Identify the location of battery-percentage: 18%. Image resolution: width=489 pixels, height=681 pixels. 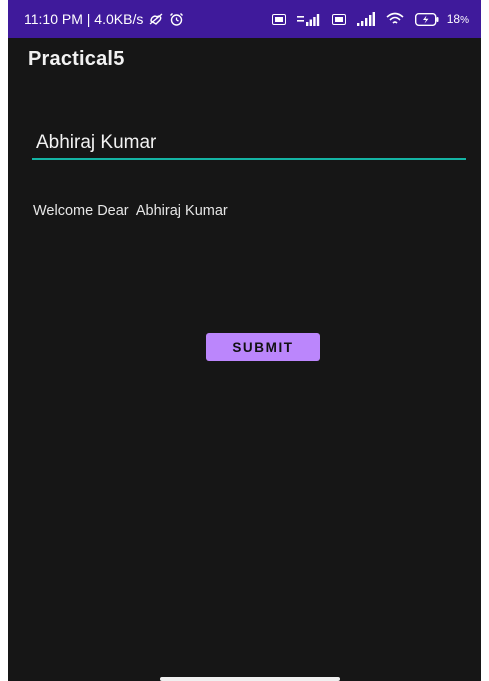
(457, 19).